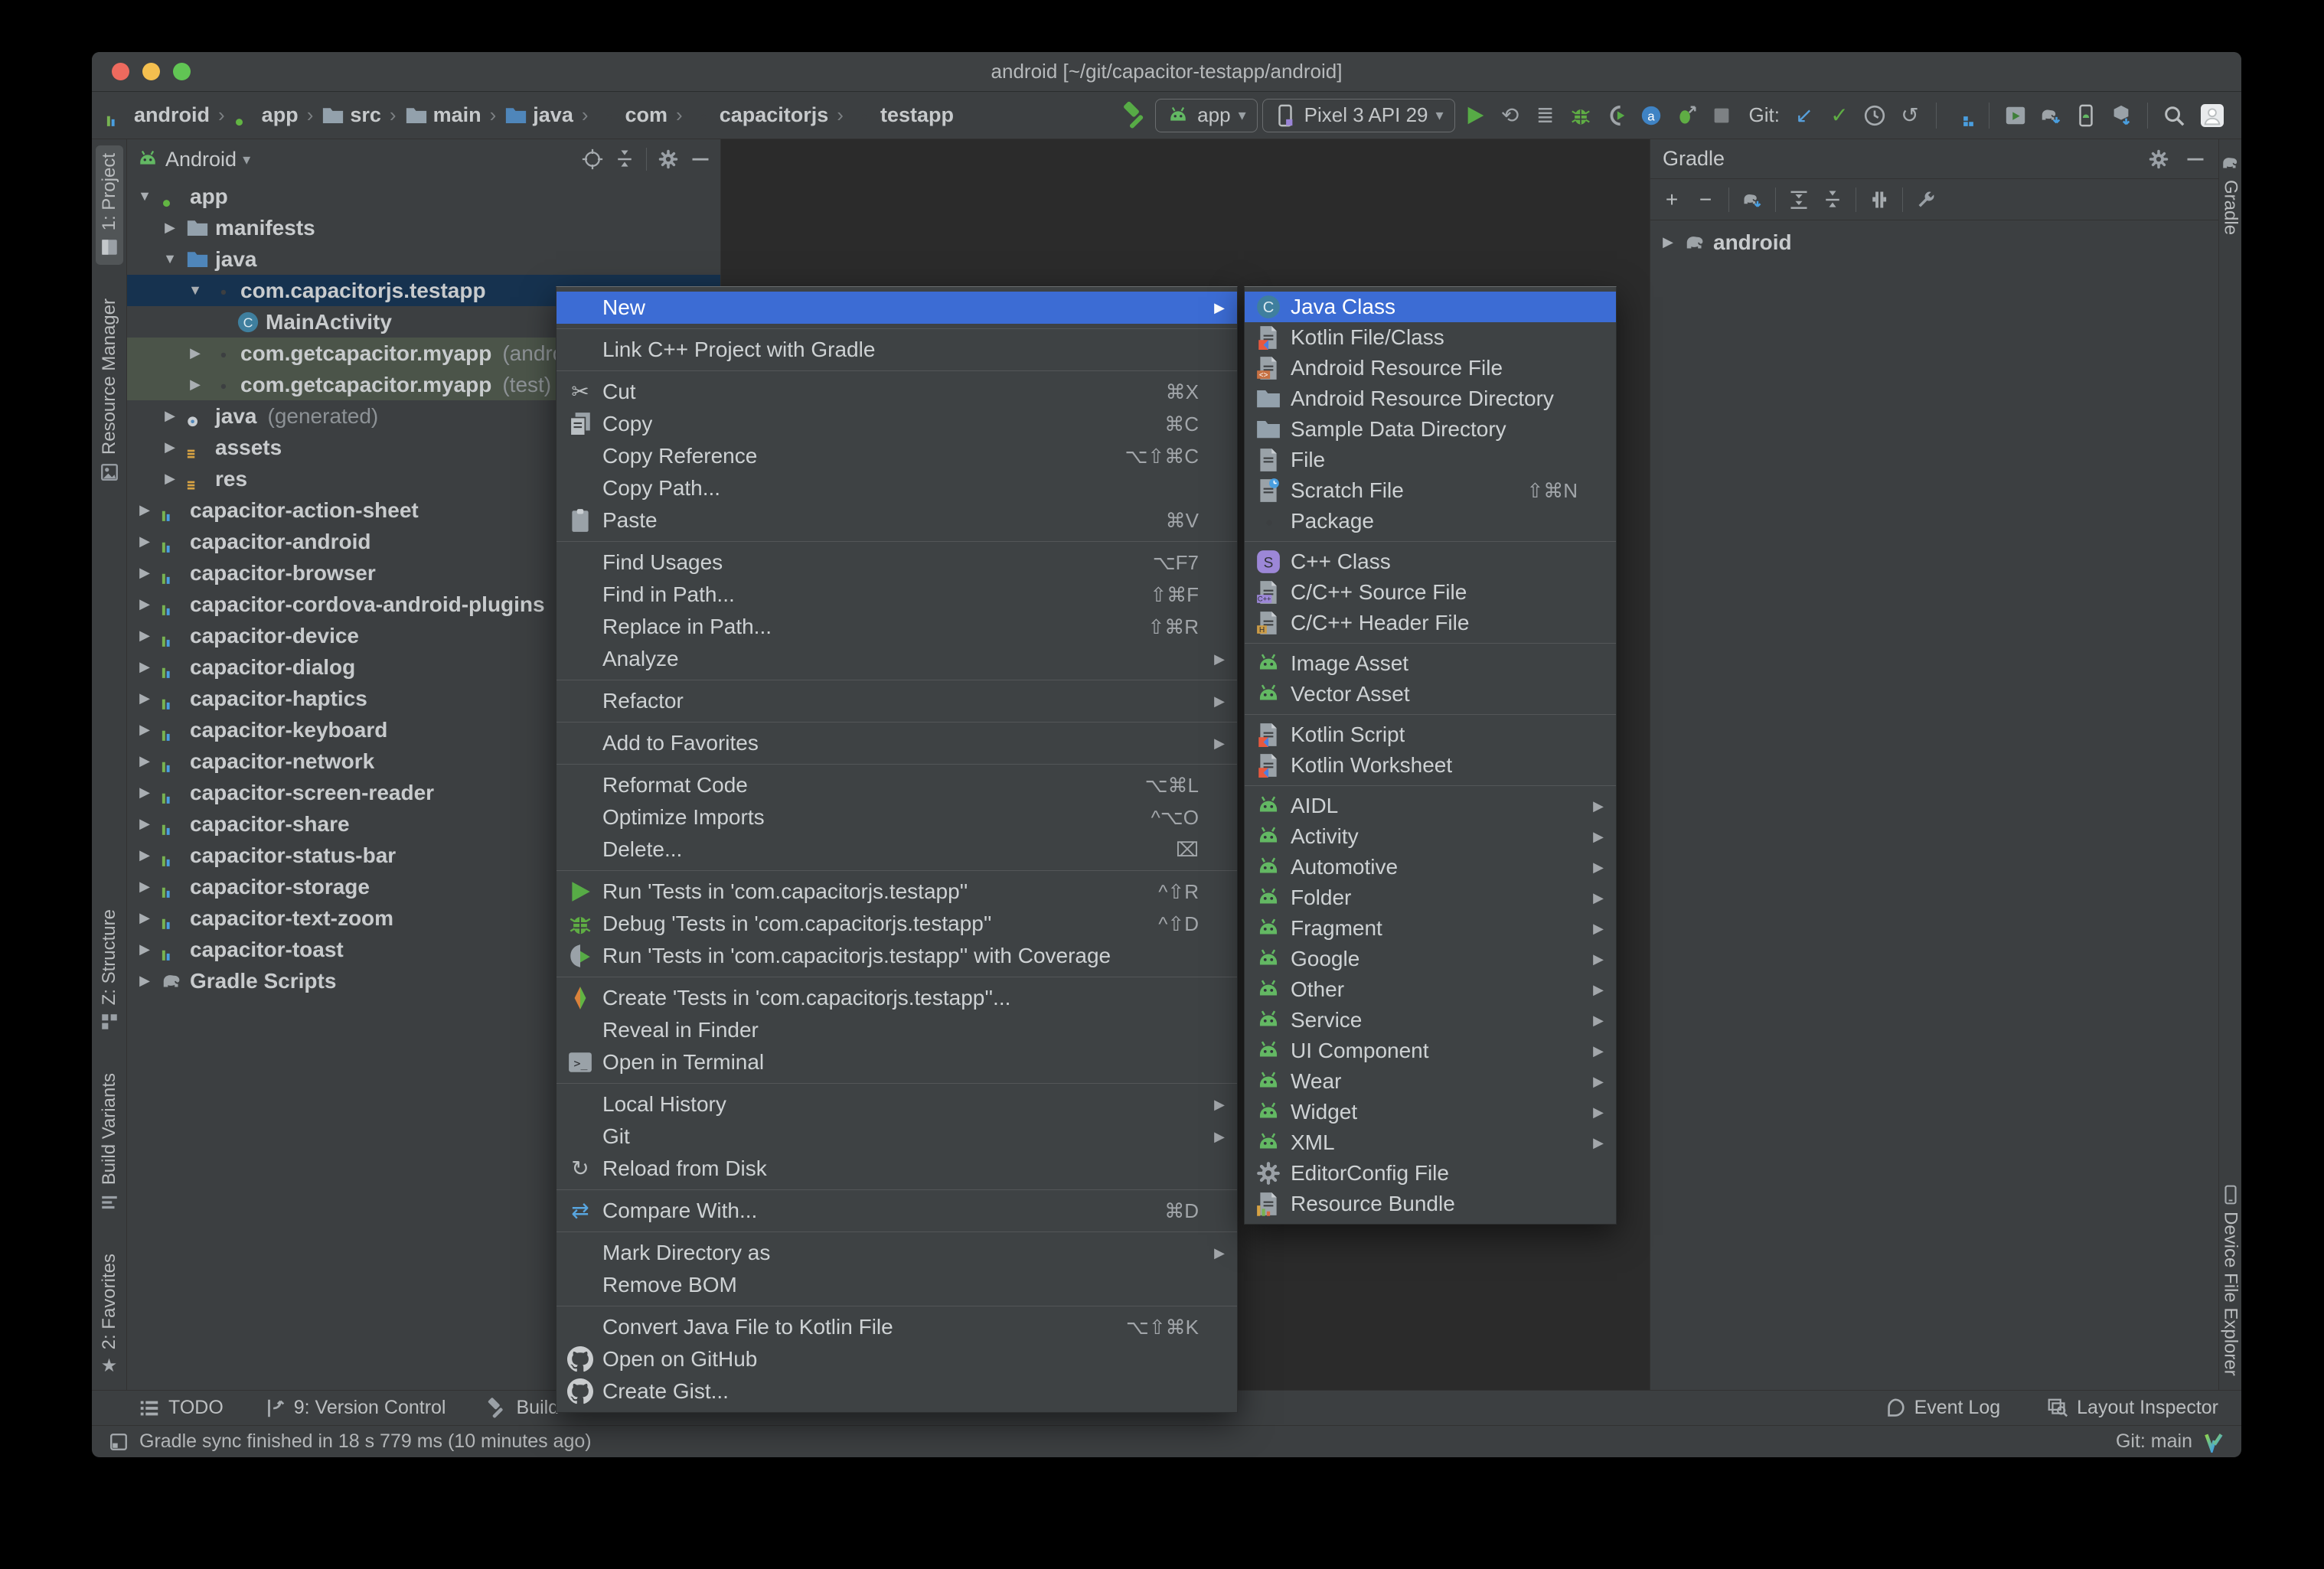  What do you see at coordinates (1926, 199) in the screenshot?
I see `wrench-button` at bounding box center [1926, 199].